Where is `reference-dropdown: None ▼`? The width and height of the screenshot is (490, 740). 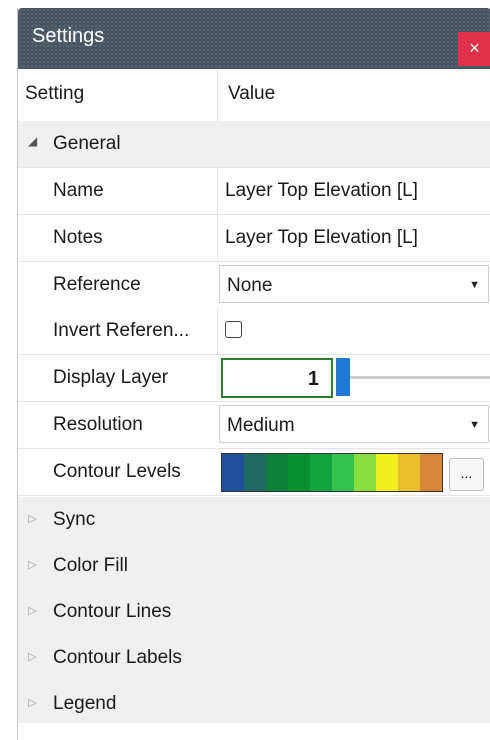
reference-dropdown: None ▼ is located at coordinates (354, 284).